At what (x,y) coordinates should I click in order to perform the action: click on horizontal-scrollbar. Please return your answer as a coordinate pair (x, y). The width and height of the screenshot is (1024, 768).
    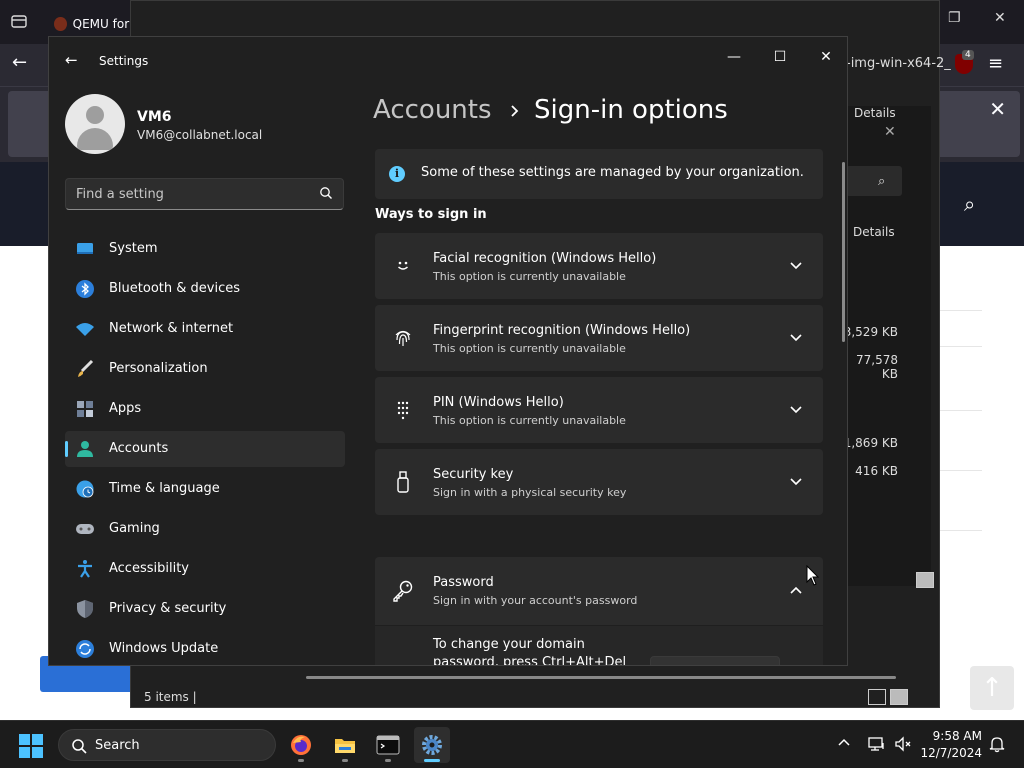
    Looking at the image, I should click on (601, 677).